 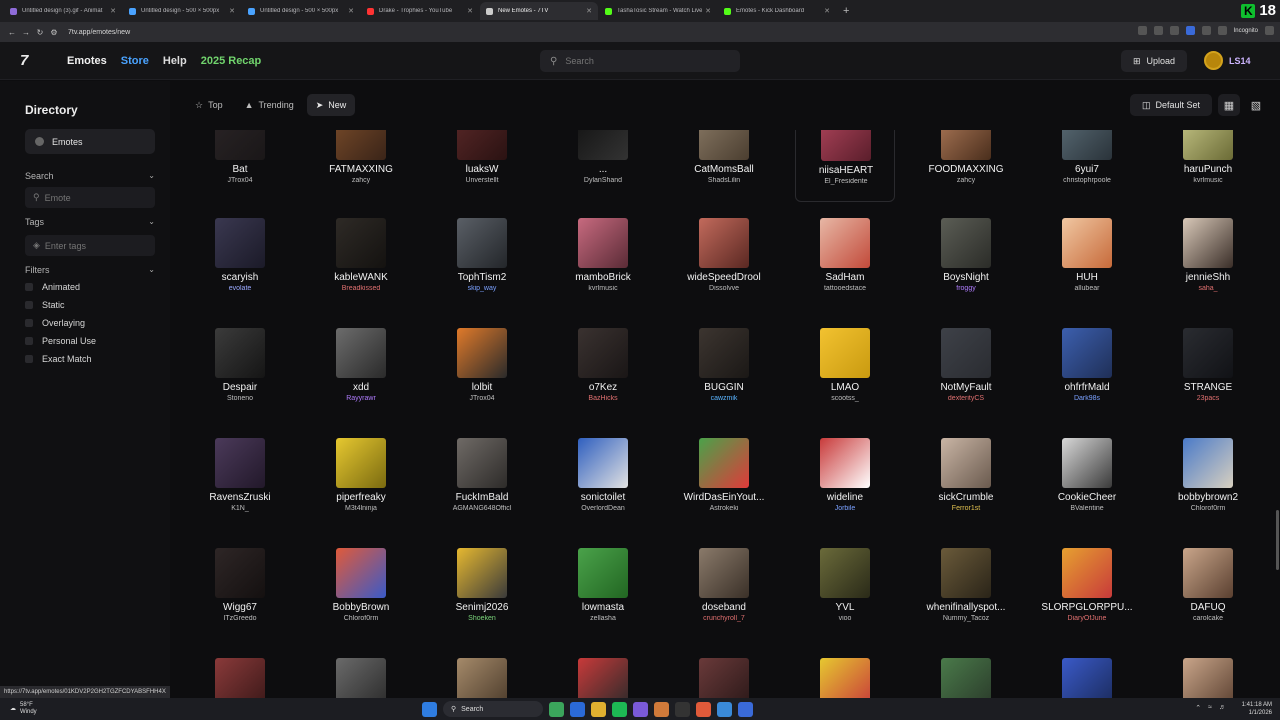 I want to click on emote-card: TophTism2 skip_way, so click(x=482, y=260).